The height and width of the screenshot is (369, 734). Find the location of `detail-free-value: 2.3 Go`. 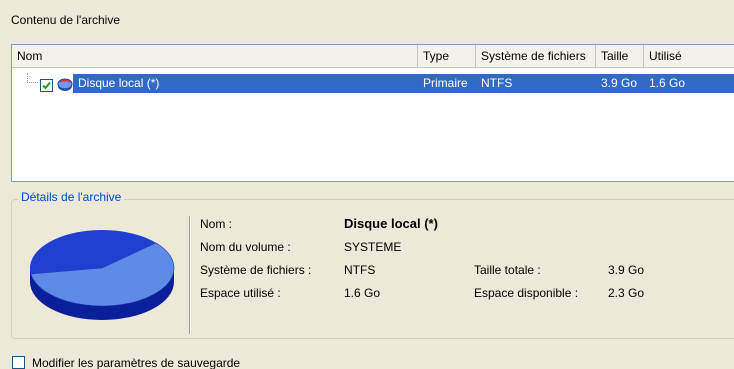

detail-free-value: 2.3 Go is located at coordinates (626, 293).